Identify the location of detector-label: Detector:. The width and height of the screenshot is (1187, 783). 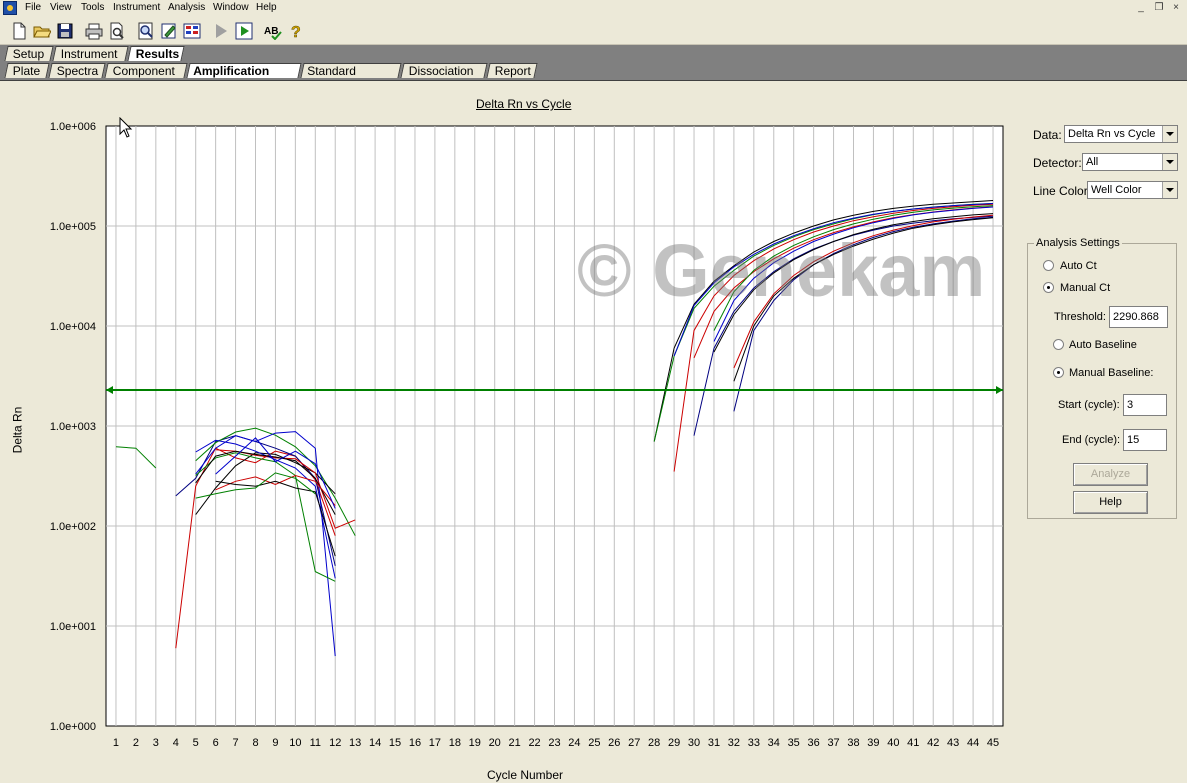
(1057, 163).